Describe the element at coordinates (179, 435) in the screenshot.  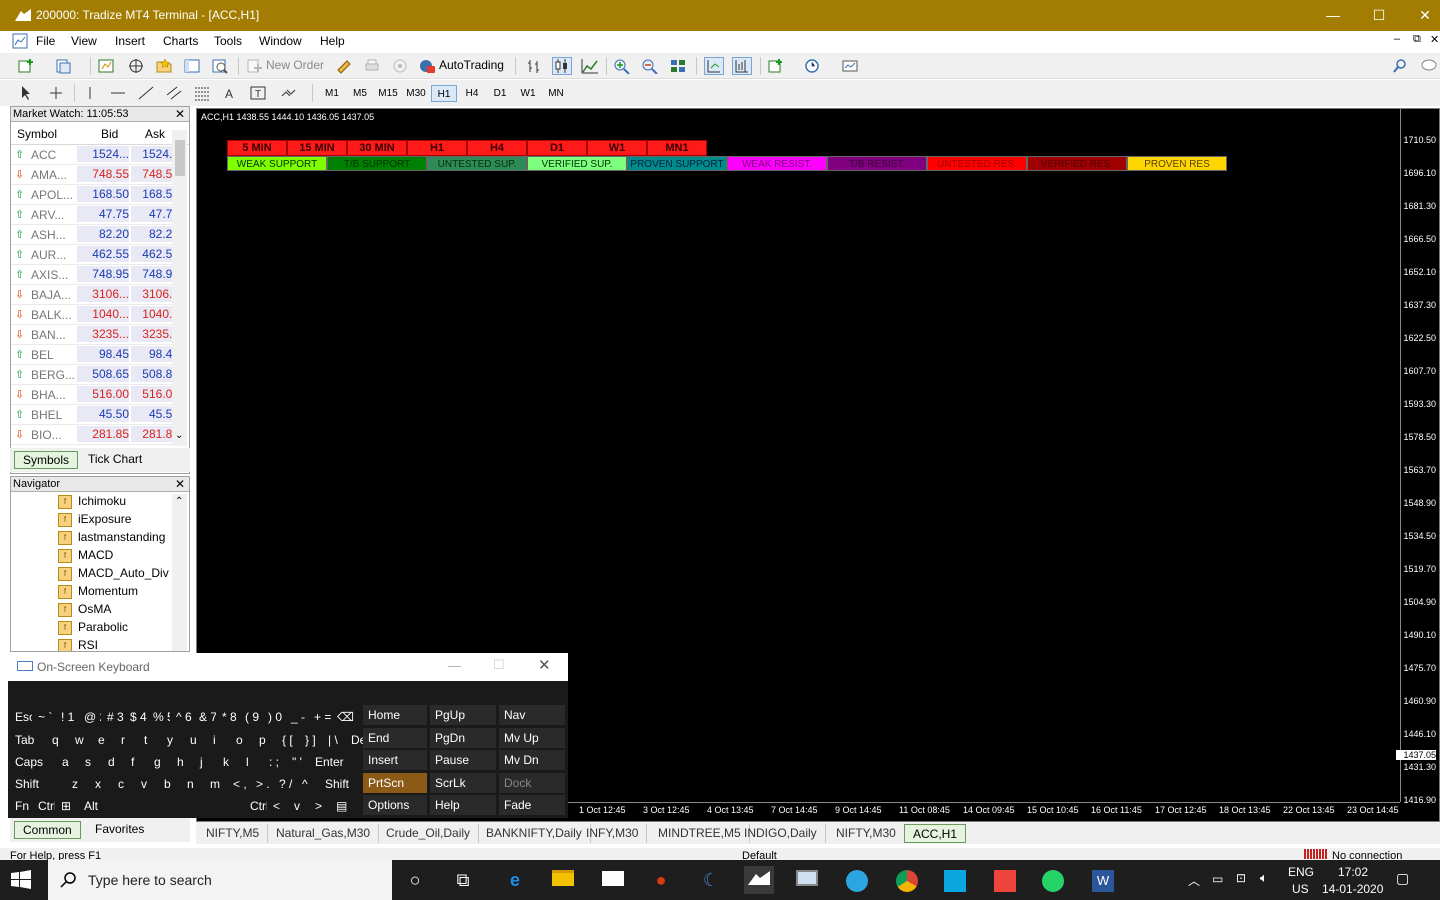
I see `scroll-down-icon: ⌄` at that location.